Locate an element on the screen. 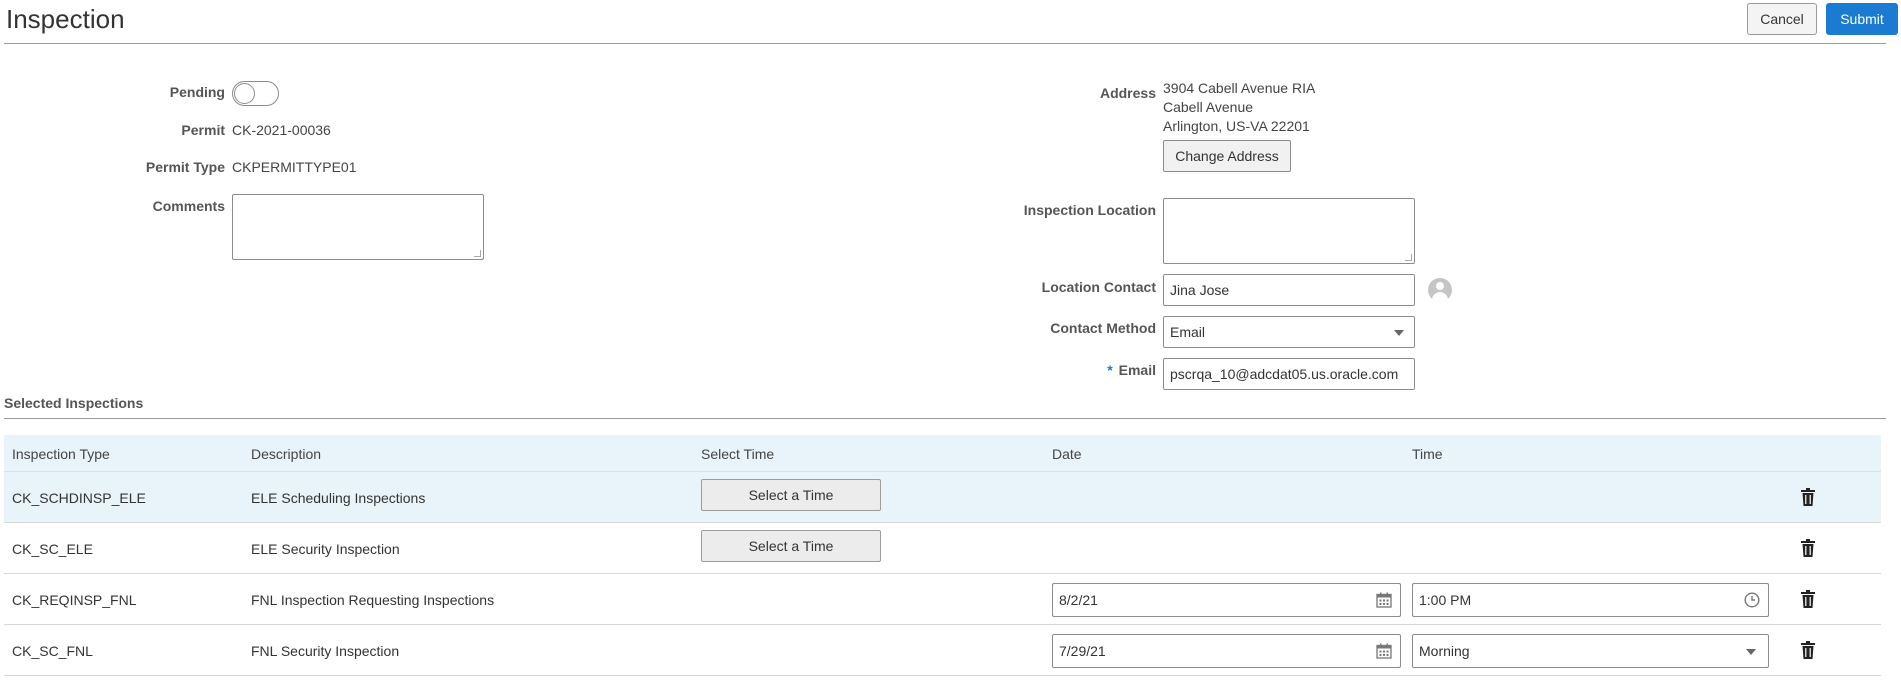  column-header-select-time: Select Time is located at coordinates (738, 453).